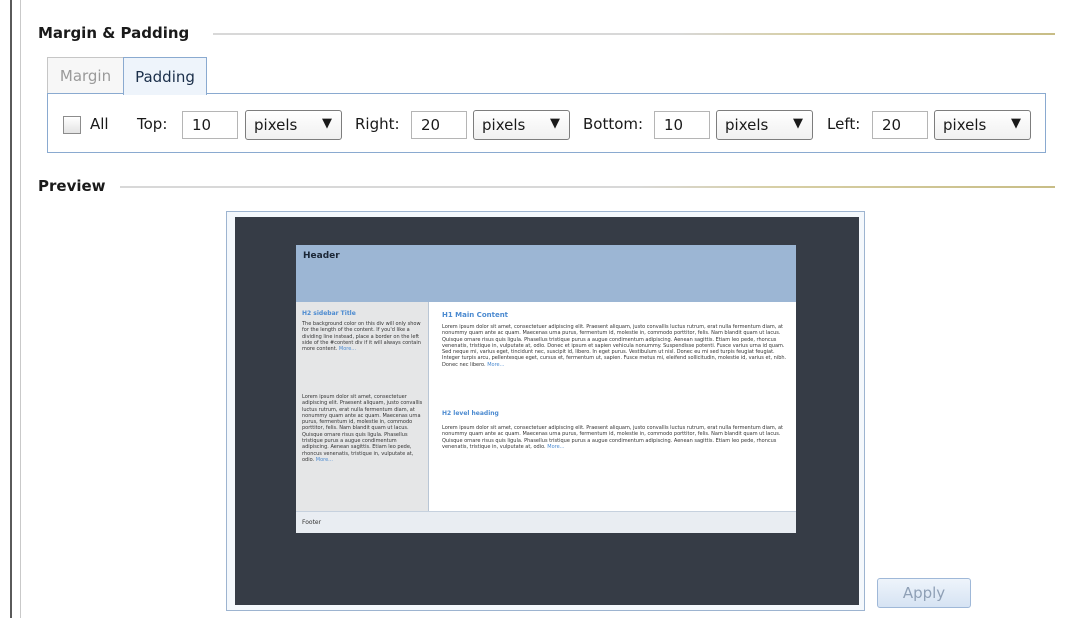 The height and width of the screenshot is (618, 1077). What do you see at coordinates (470, 413) in the screenshot?
I see `main-h2: H2 level heading` at bounding box center [470, 413].